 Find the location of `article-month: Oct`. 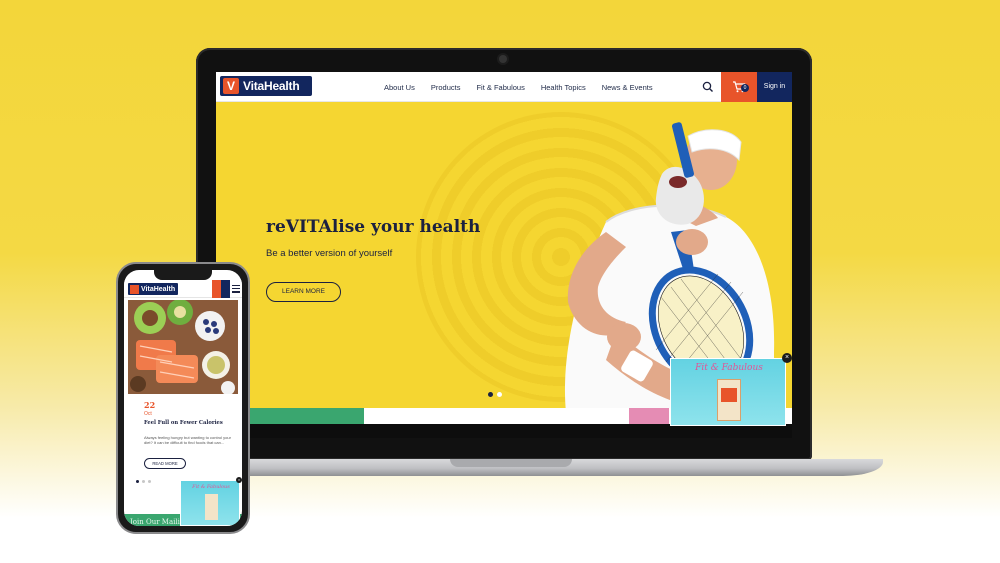

article-month: Oct is located at coordinates (148, 414).